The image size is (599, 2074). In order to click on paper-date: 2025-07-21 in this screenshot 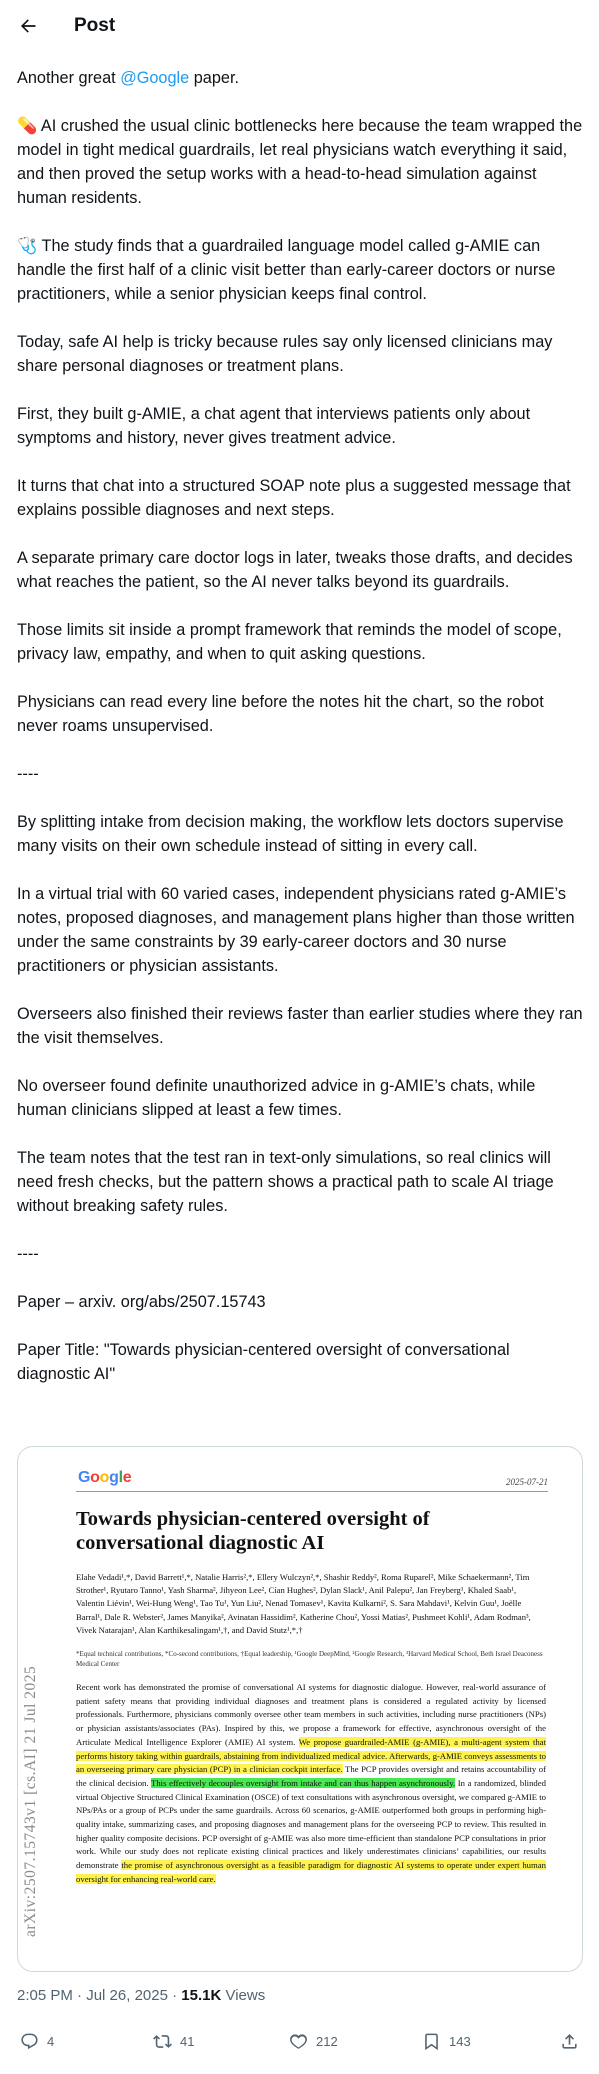, I will do `click(527, 1482)`.